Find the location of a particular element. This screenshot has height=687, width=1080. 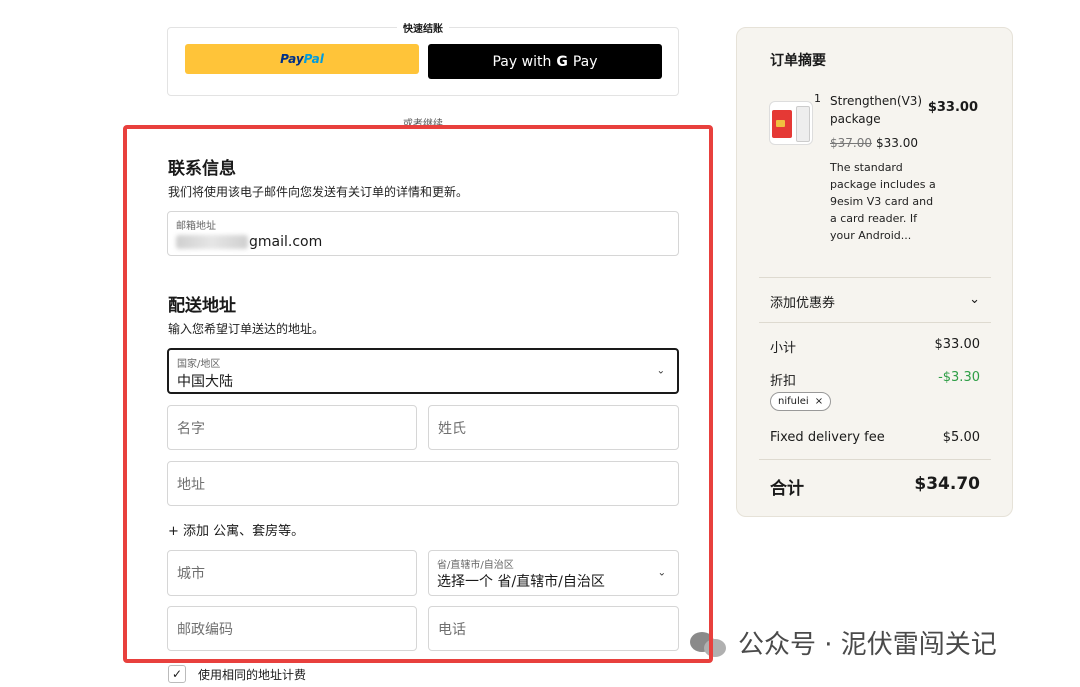

country-label: 国家/地区 is located at coordinates (199, 364).